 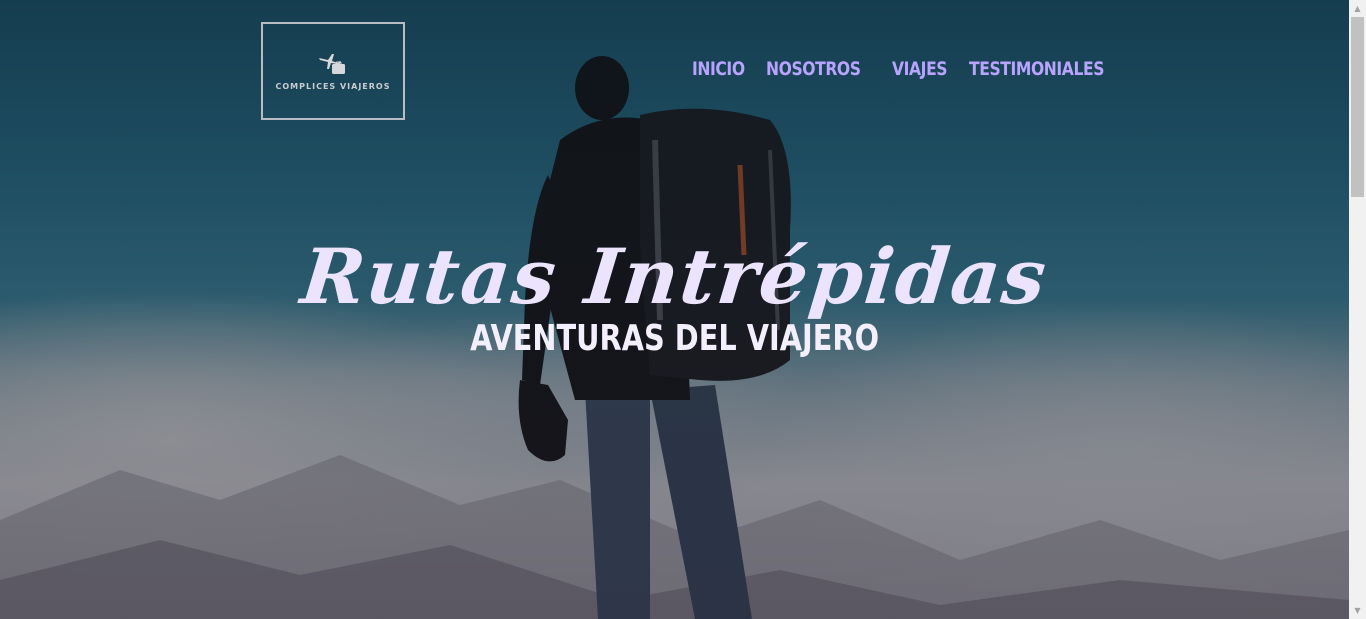 I want to click on site-logo: COMPLICES VIAJEROS, so click(x=333, y=71).